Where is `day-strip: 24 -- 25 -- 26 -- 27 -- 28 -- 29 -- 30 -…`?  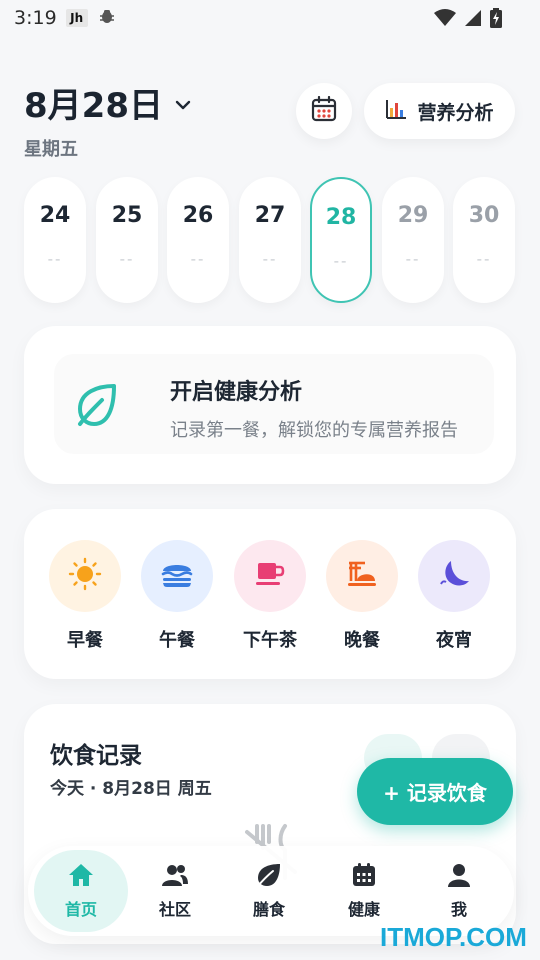
day-strip: 24 -- 25 -- 26 -- 27 -- 28 -- 29 -- 30 -… is located at coordinates (270, 240).